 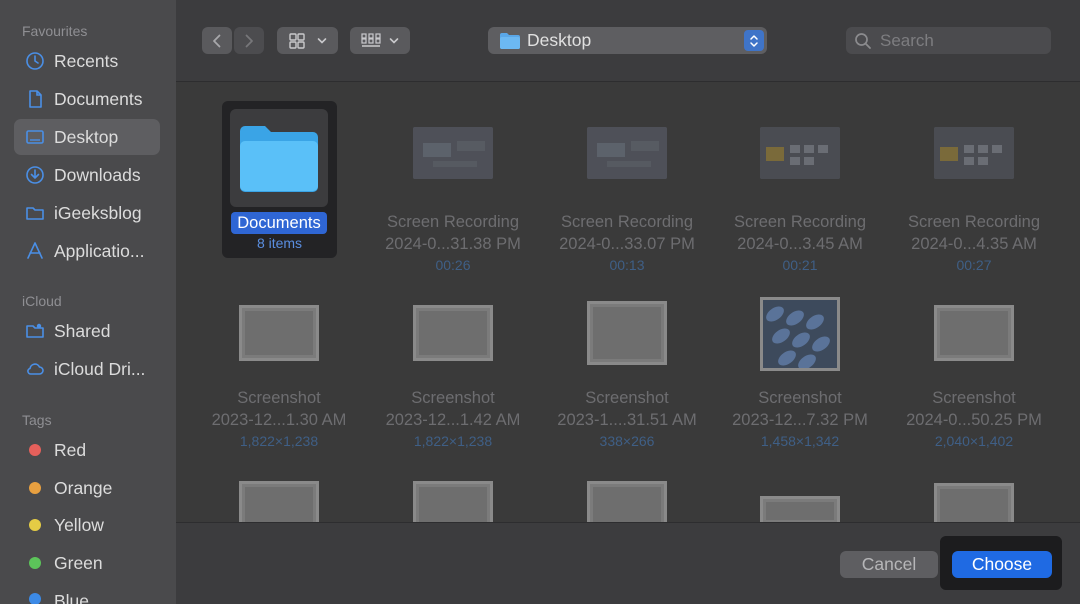 What do you see at coordinates (279, 390) in the screenshot?
I see `file-item-screenshot: Screenshot 2023-12...1.30 AM 1,822×1,238` at bounding box center [279, 390].